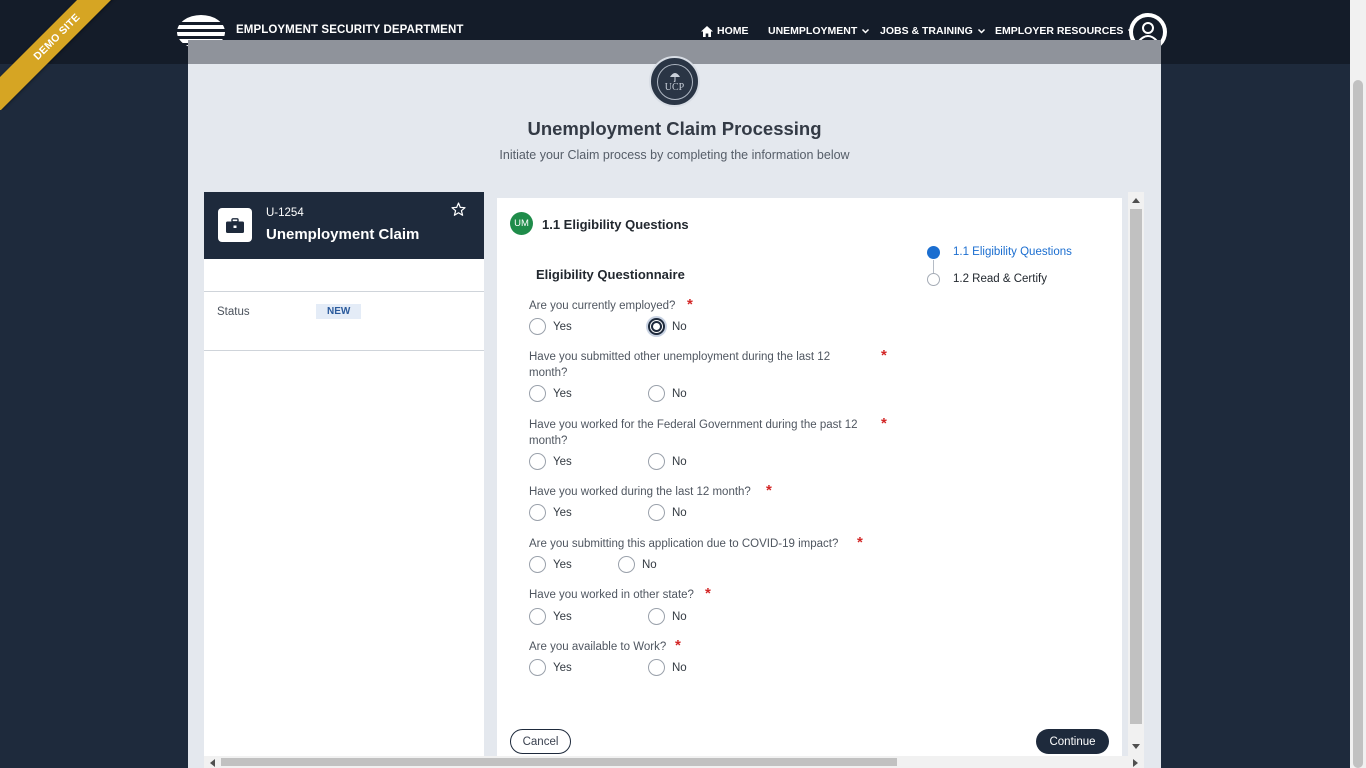  I want to click on nav-employer-resources: EMPLOYER RESOURCES, so click(1065, 31).